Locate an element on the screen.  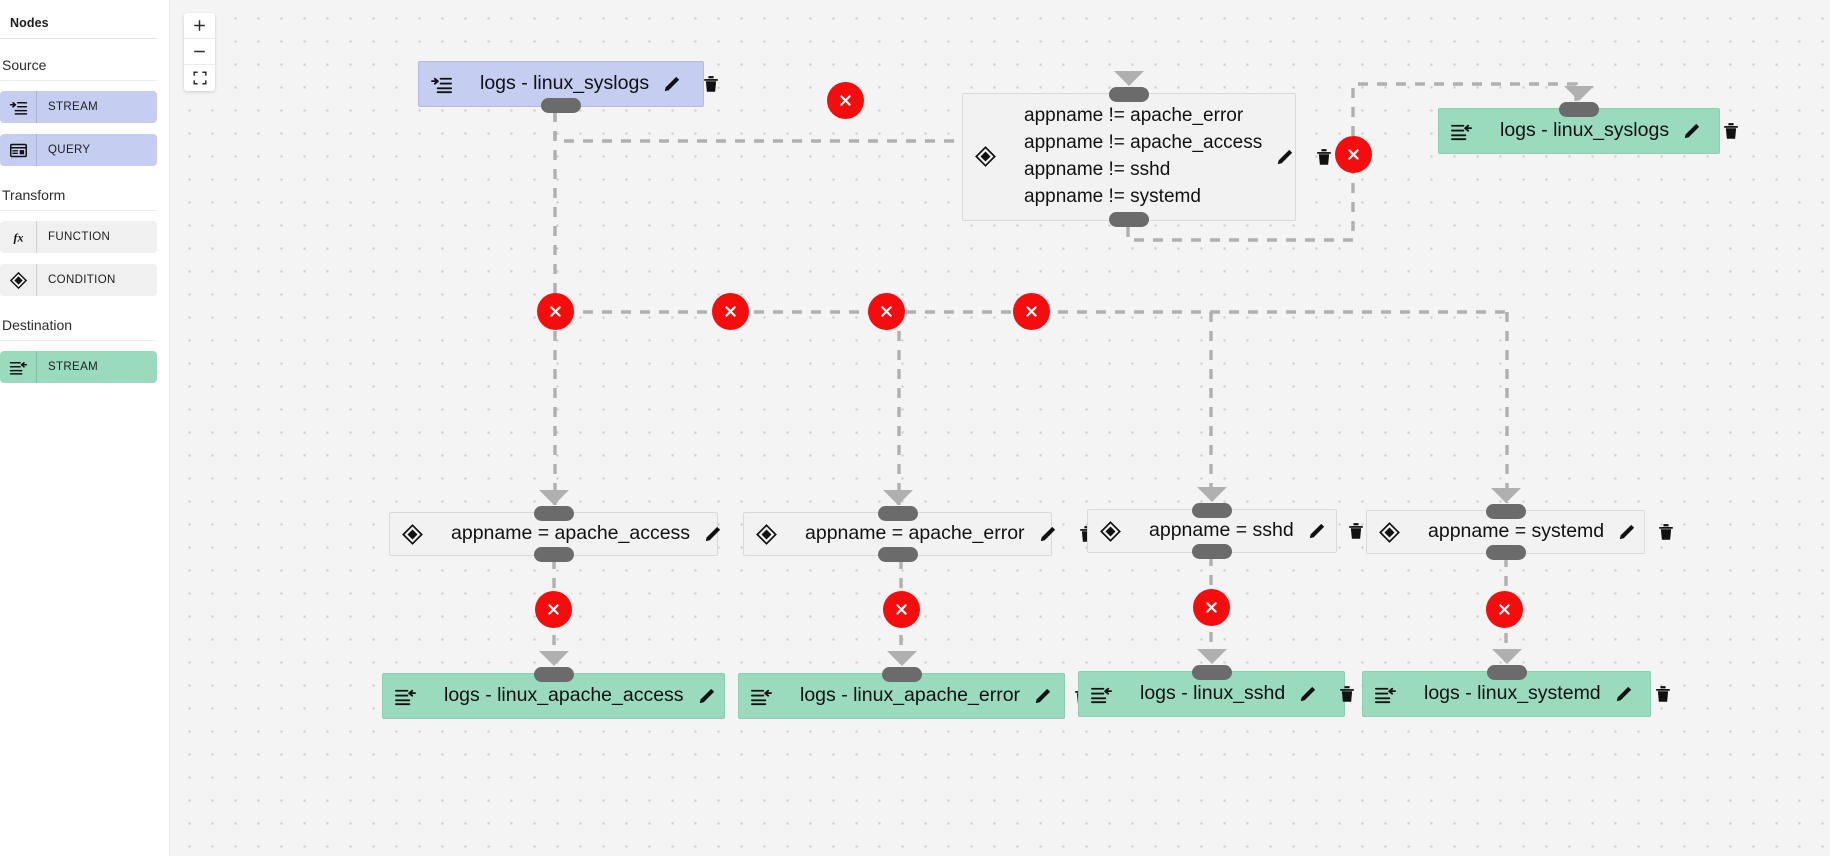
node-condition-line: appname != systemd is located at coordinates (1112, 196).